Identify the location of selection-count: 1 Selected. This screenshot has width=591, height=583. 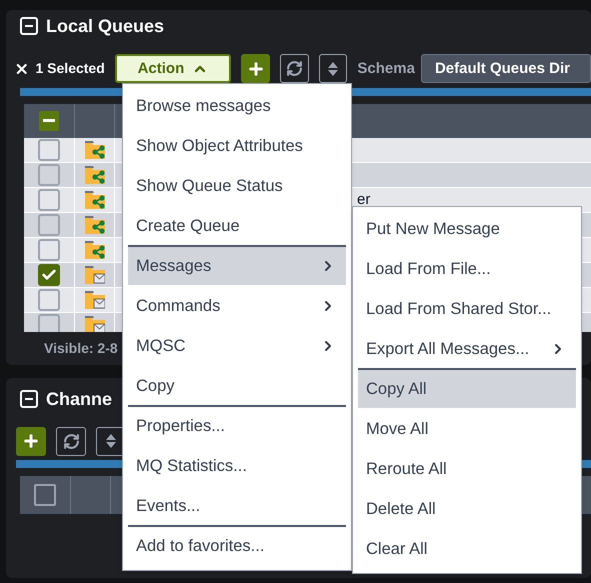
(70, 68).